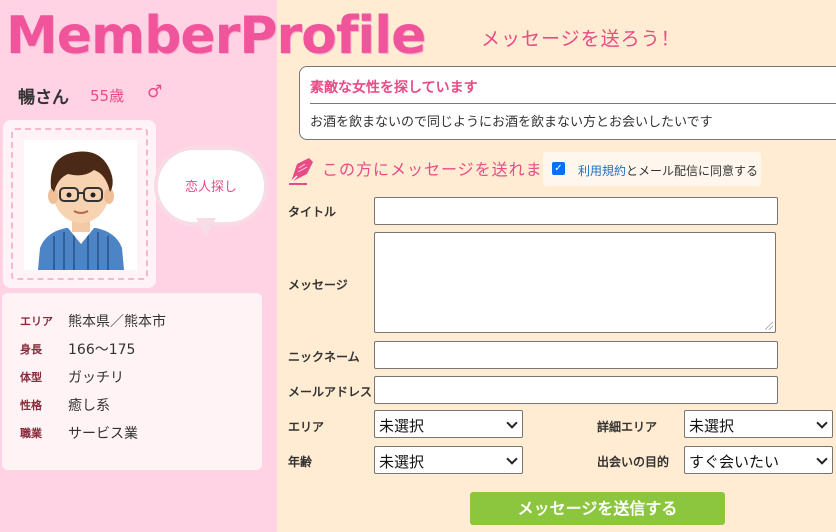  Describe the element at coordinates (31, 349) in the screenshot. I see `info-label: 身長` at that location.